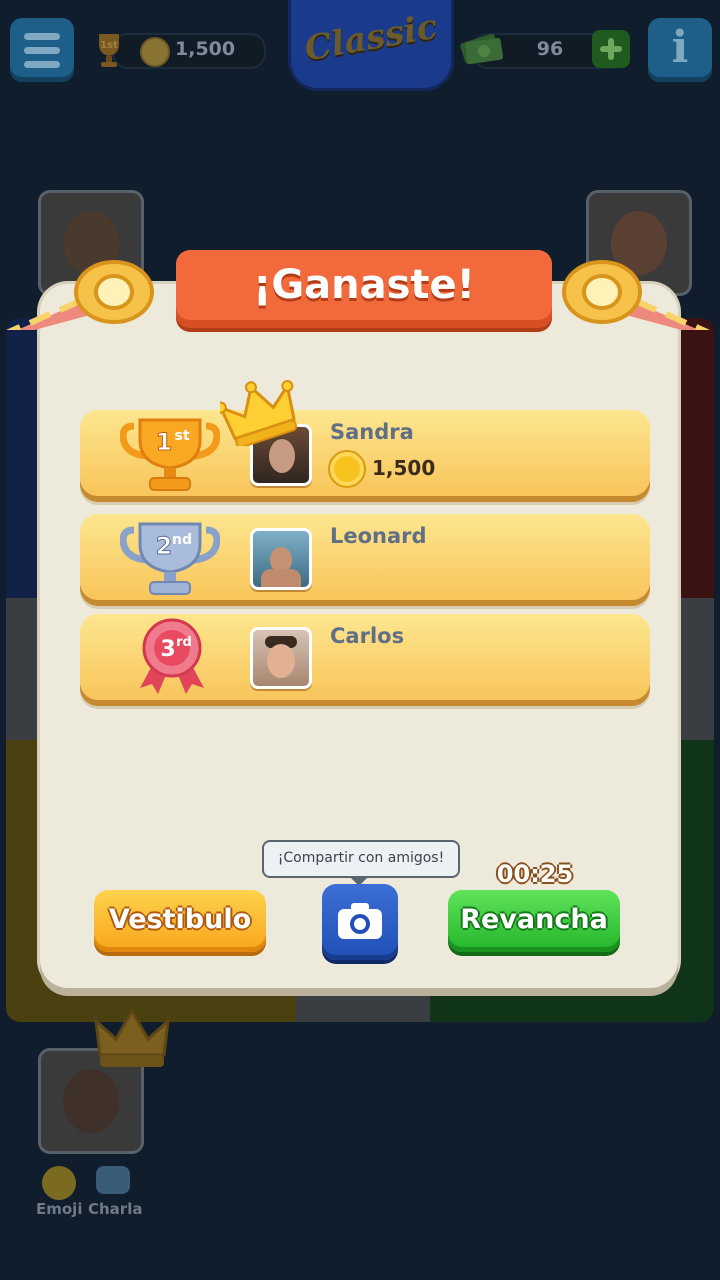  What do you see at coordinates (534, 921) in the screenshot?
I see `rematch-button: Revancha` at bounding box center [534, 921].